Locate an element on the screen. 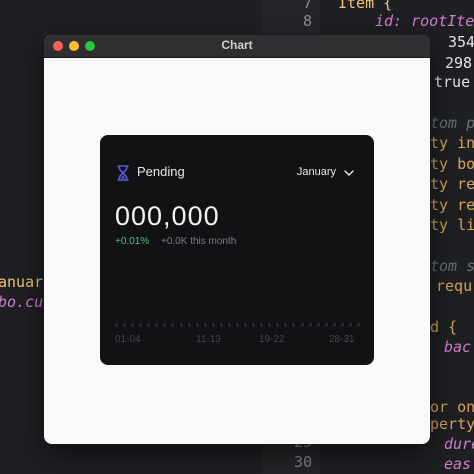 This screenshot has height=474, width=474. x-tick-label: 19-22 is located at coordinates (272, 339).